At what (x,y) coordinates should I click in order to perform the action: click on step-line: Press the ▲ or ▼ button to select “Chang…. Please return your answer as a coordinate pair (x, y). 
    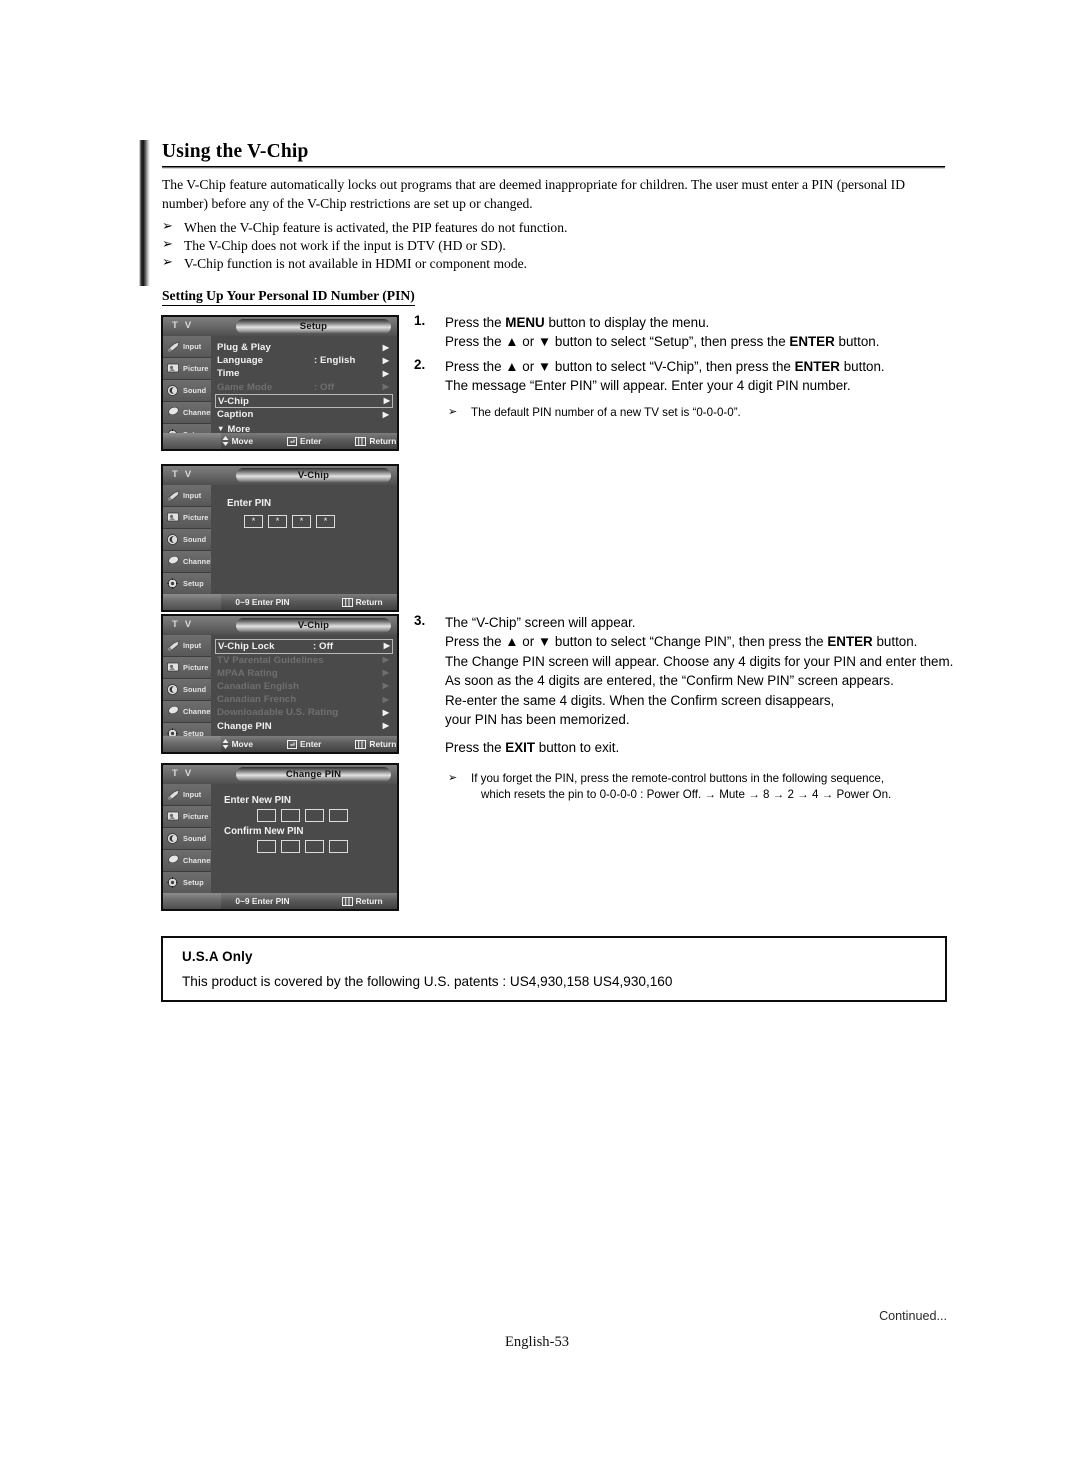
    Looking at the image, I should click on (704, 641).